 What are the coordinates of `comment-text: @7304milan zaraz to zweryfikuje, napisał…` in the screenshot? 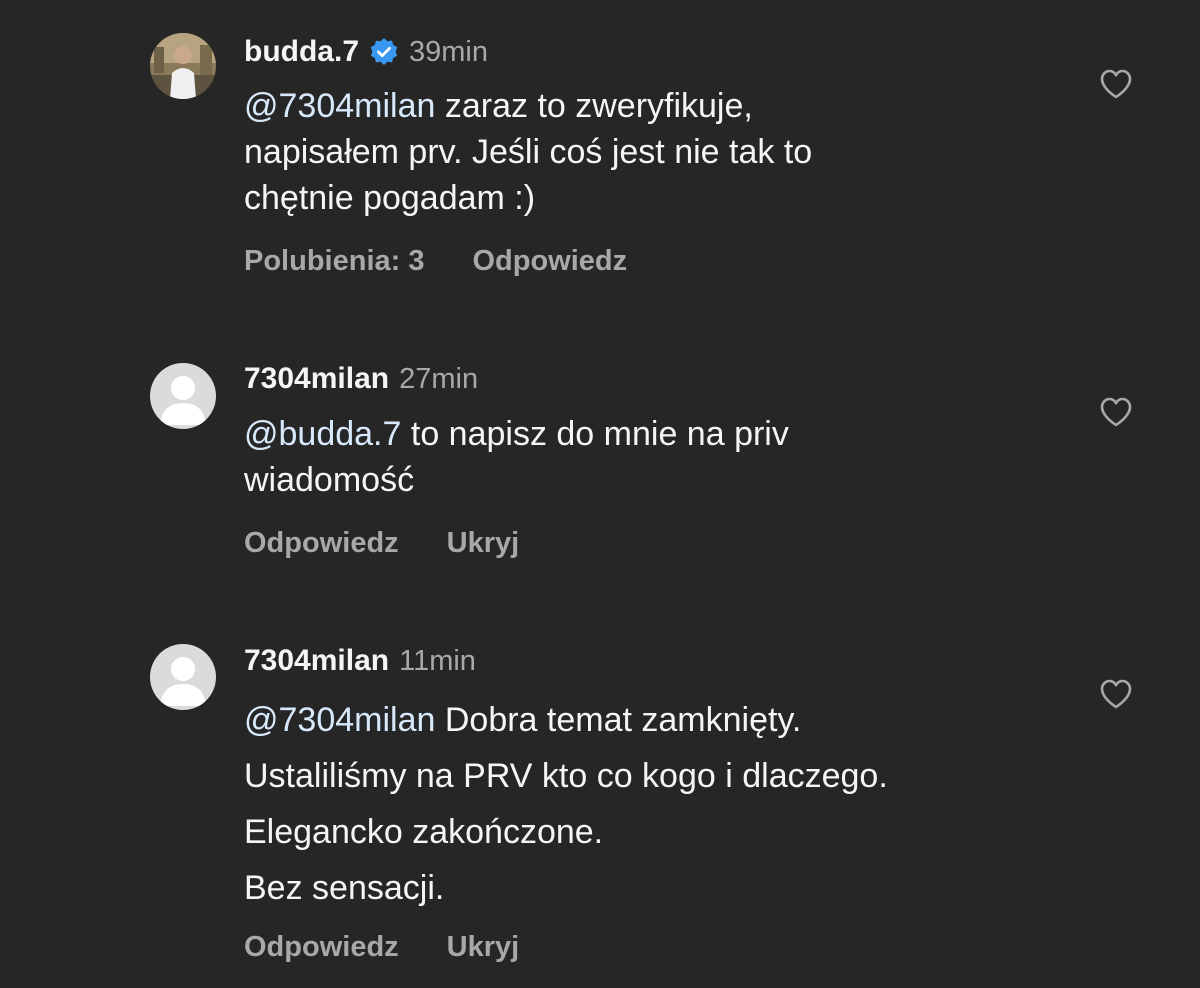 It's located at (674, 152).